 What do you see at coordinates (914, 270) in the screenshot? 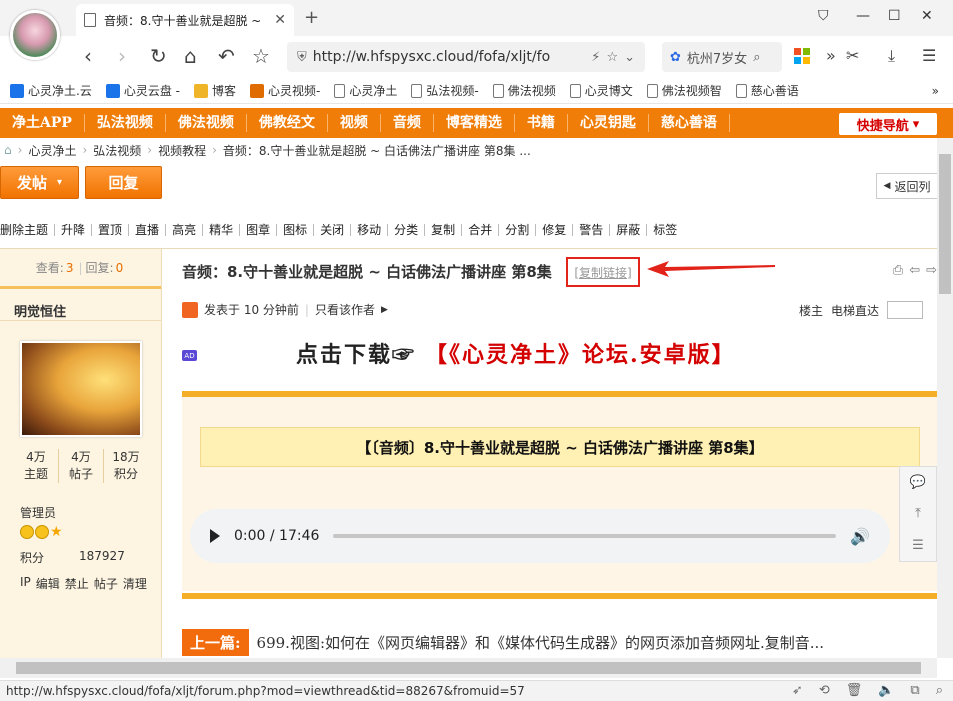
I see `prev-thread-icon: ⇦` at bounding box center [914, 270].